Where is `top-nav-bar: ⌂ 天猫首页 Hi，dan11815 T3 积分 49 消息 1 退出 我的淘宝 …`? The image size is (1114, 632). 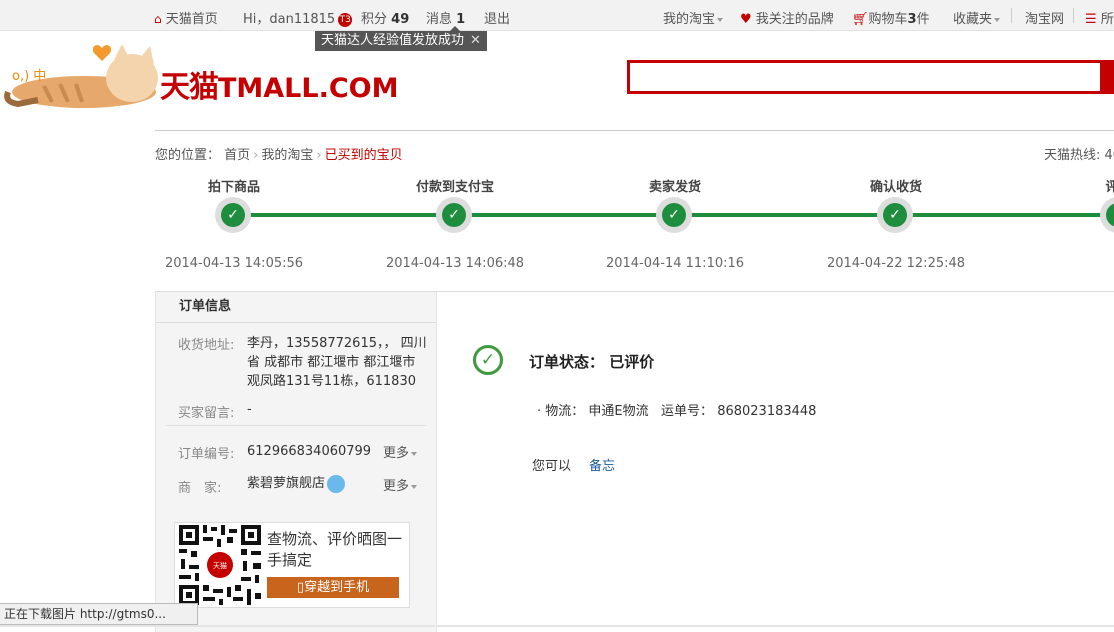 top-nav-bar: ⌂ 天猫首页 Hi，dan11815 T3 积分 49 消息 1 退出 我的淘宝 … is located at coordinates (557, 15).